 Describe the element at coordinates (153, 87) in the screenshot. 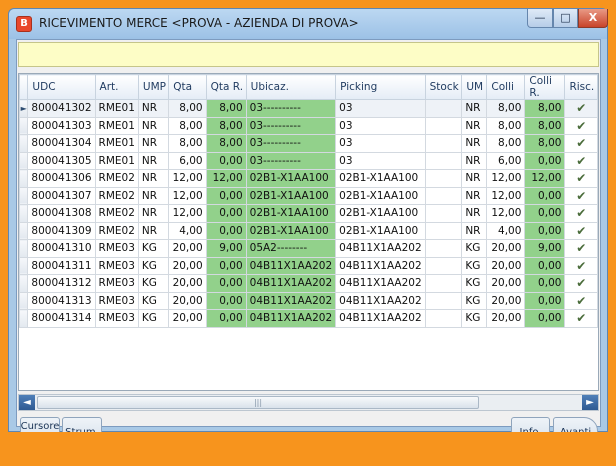

I see `column-header-ump: UMP` at that location.